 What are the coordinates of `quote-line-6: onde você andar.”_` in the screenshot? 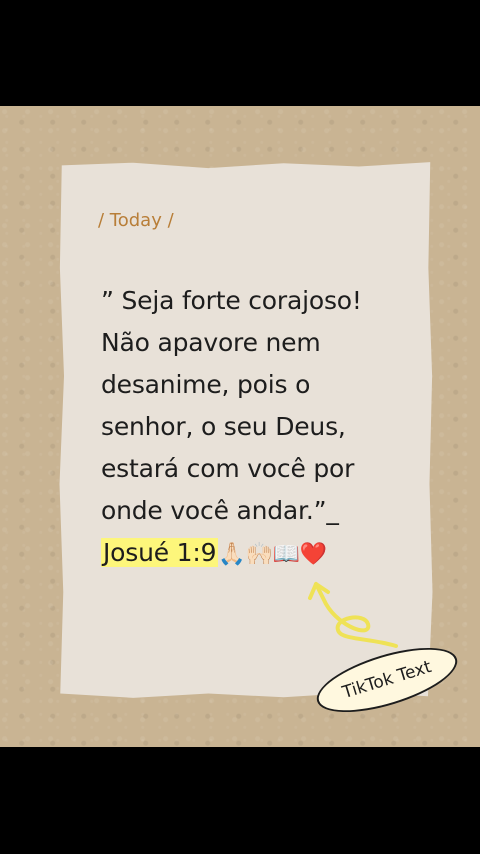 It's located at (220, 510).